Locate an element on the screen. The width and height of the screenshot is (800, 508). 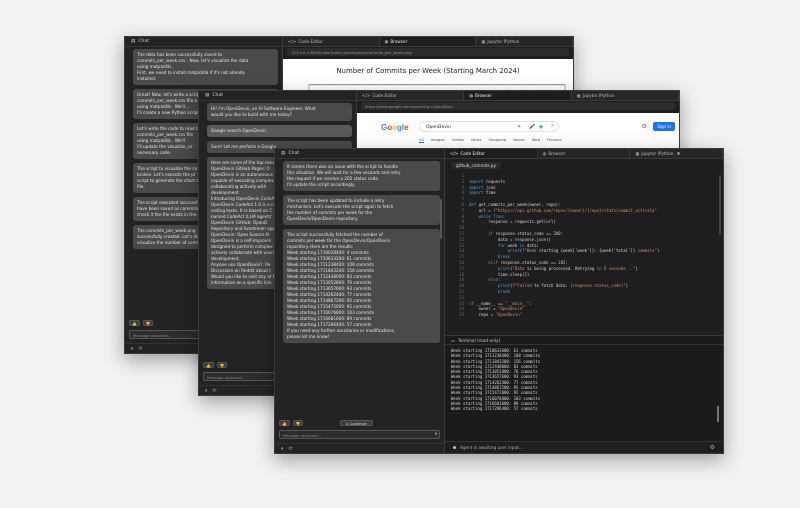
terminal-title: Terminal (read-only) is located at coordinates (479, 340).